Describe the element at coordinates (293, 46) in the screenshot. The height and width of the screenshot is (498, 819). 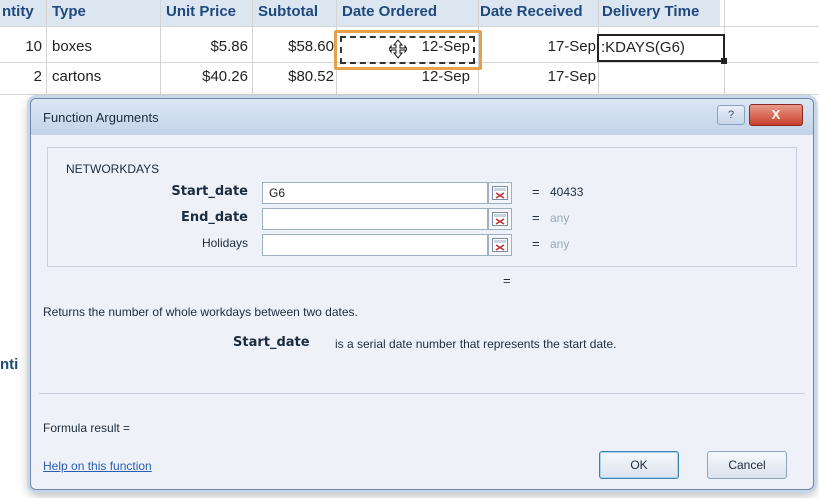
I see `cell-subtotal: $58.60` at that location.